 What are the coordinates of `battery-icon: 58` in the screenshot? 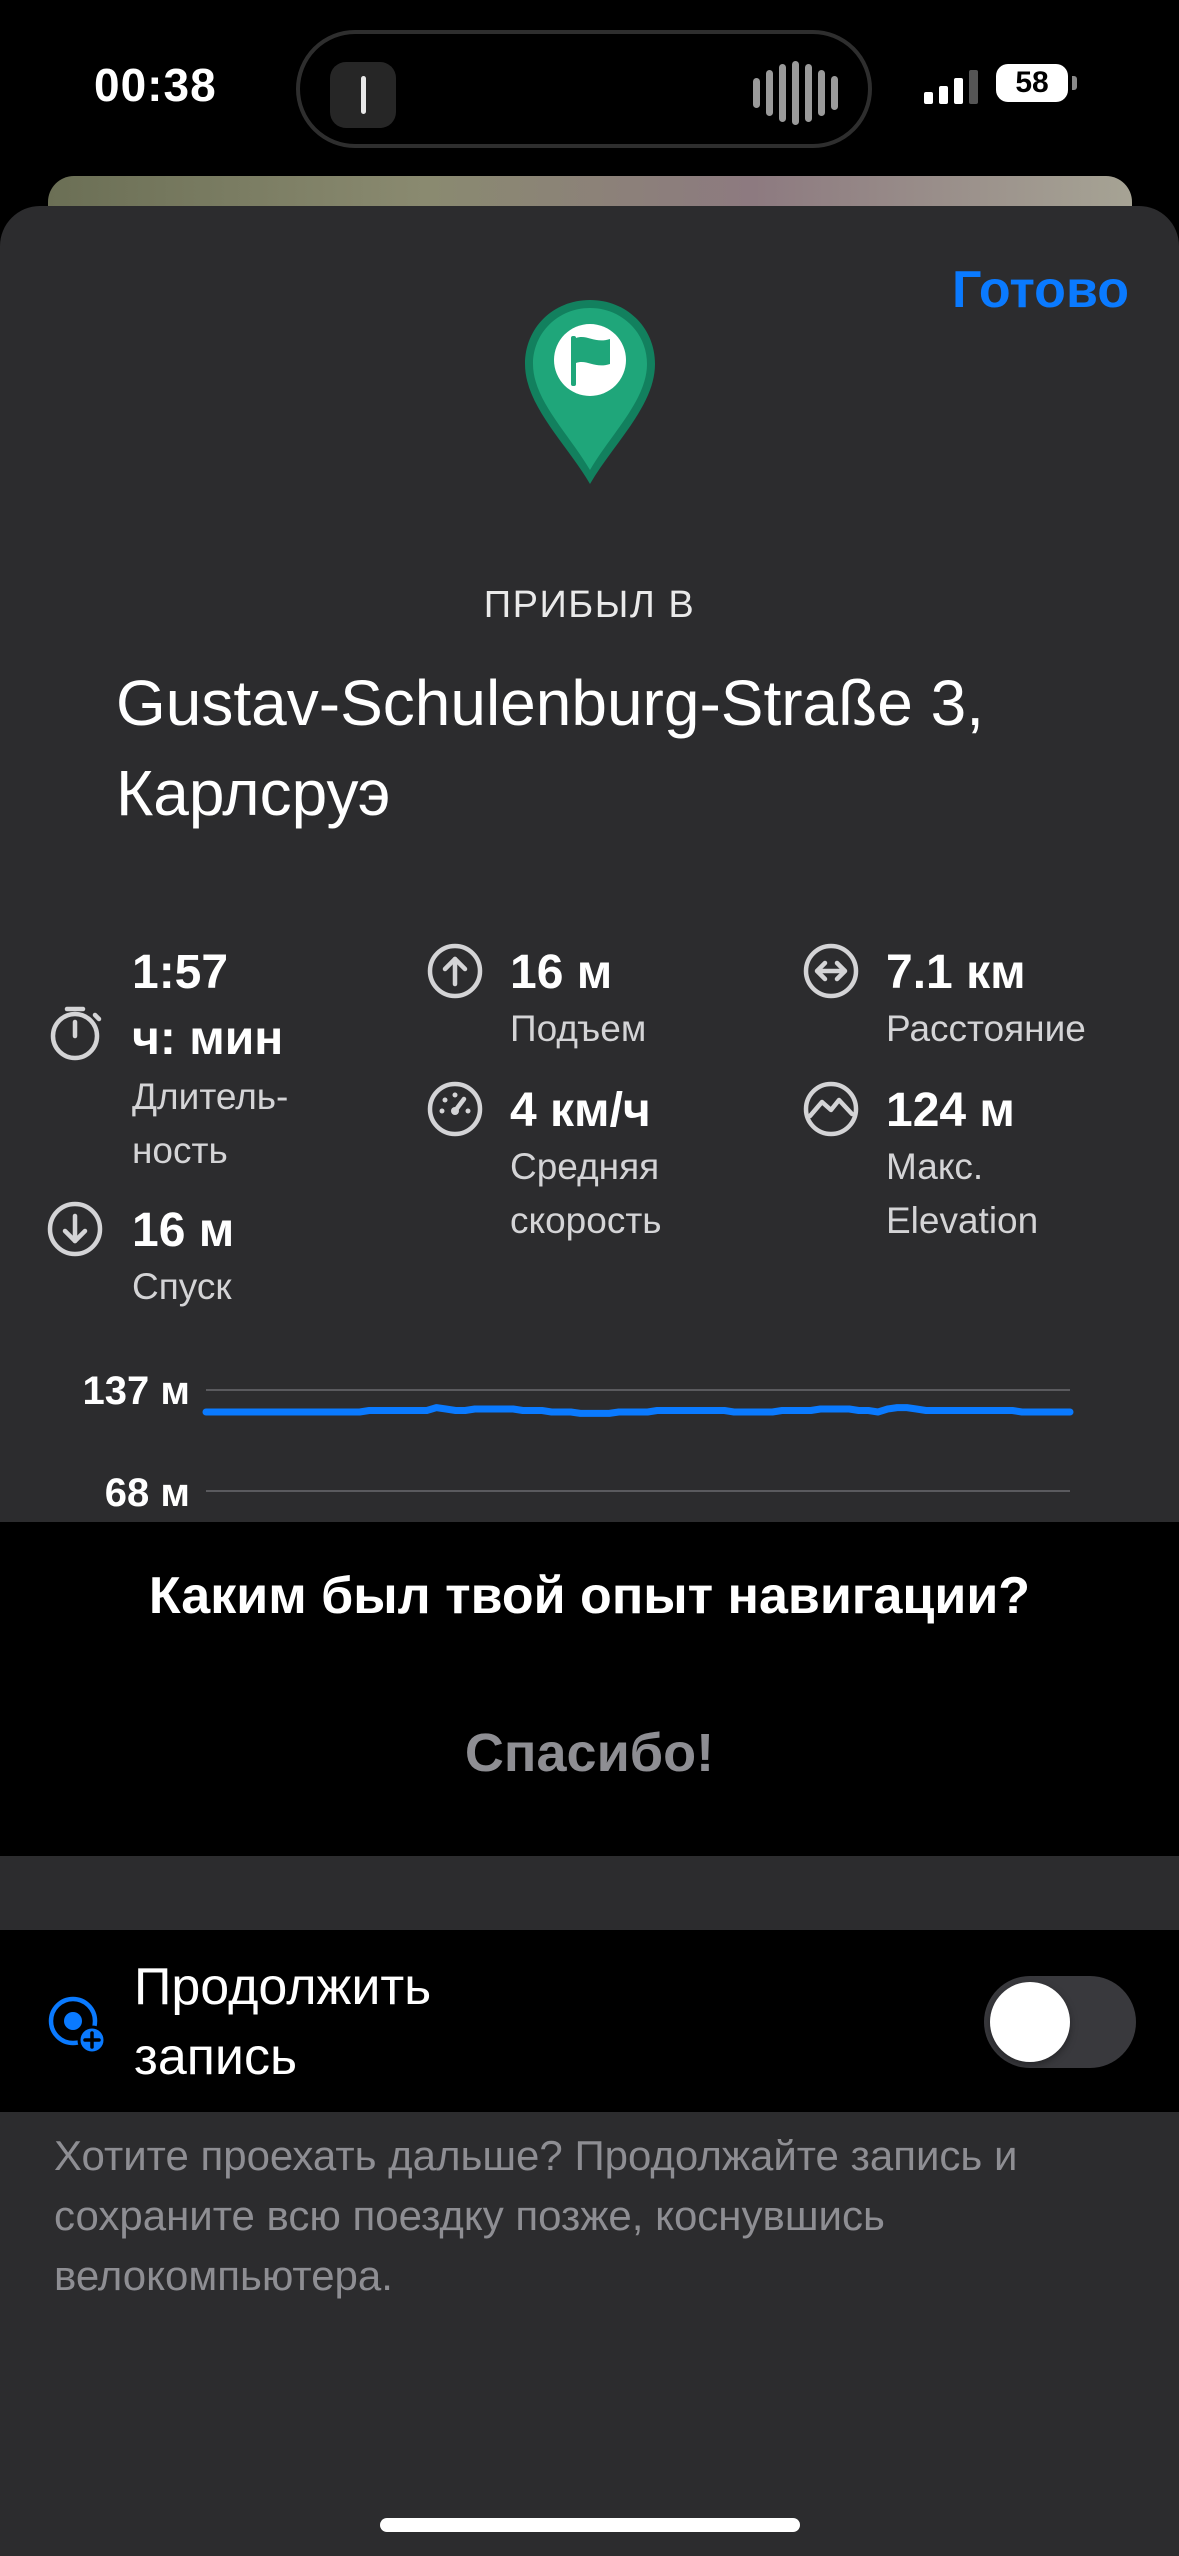 It's located at (1036, 83).